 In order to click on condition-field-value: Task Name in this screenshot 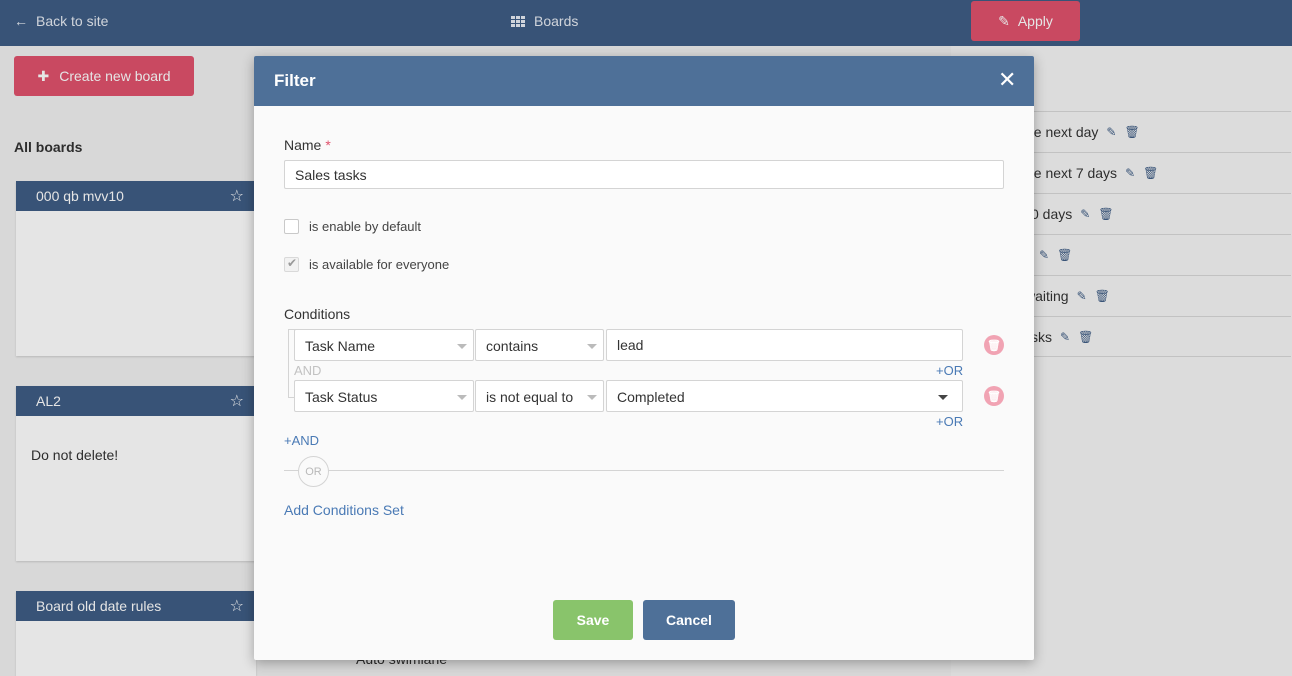, I will do `click(340, 346)`.